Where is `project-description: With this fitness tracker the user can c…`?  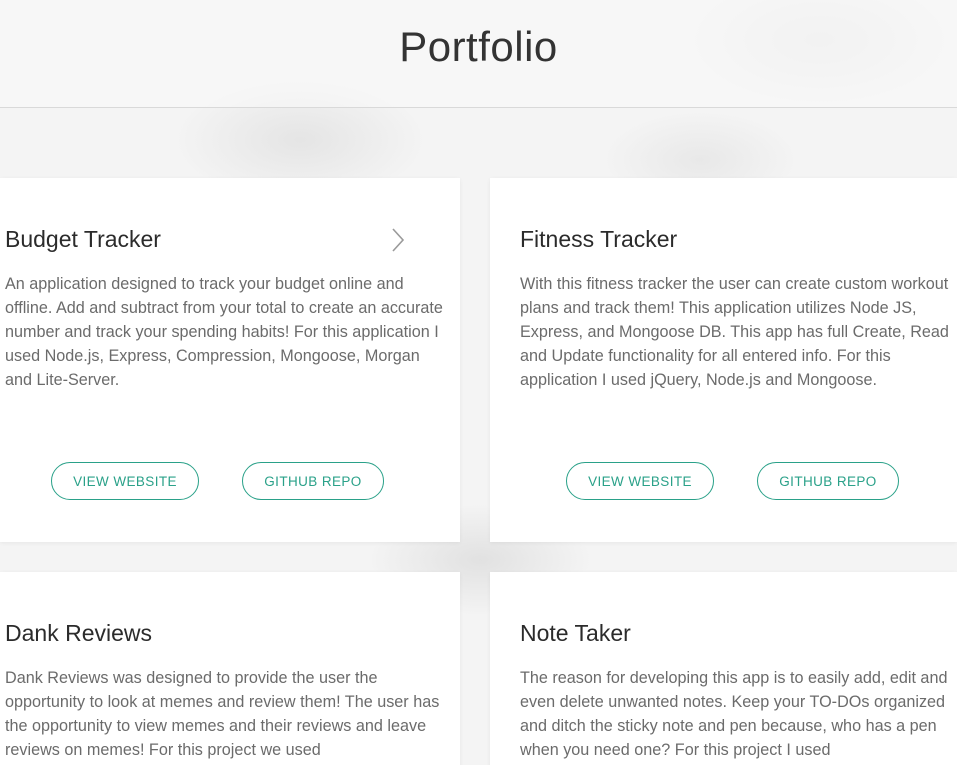
project-description: With this fitness tracker the user can c… is located at coordinates (734, 332).